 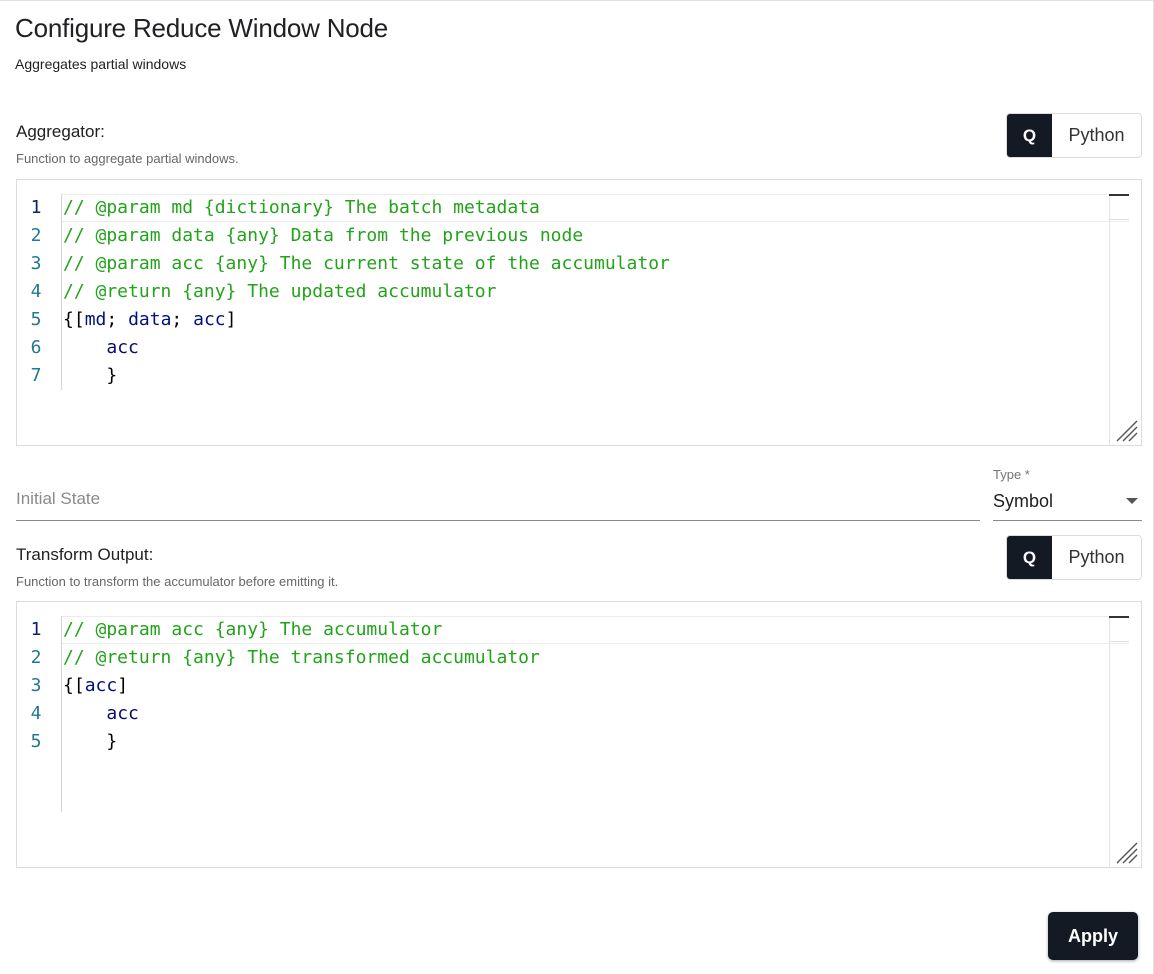 I want to click on initial-state-field, so click(x=498, y=500).